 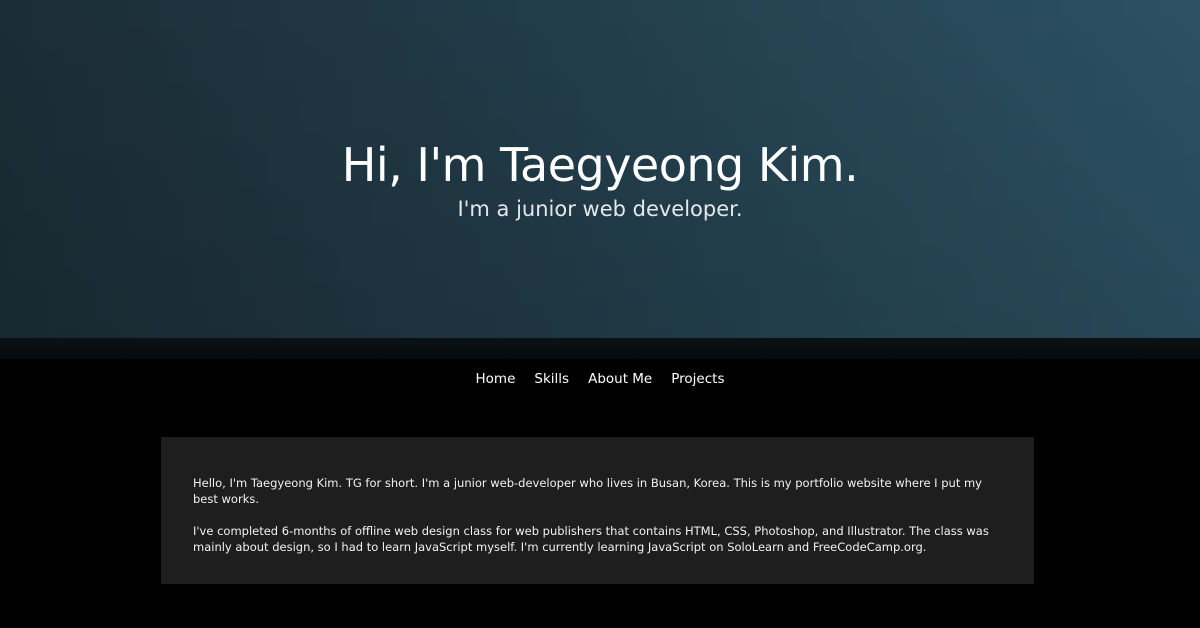 I want to click on nav-item-projects: Projects, so click(x=697, y=377).